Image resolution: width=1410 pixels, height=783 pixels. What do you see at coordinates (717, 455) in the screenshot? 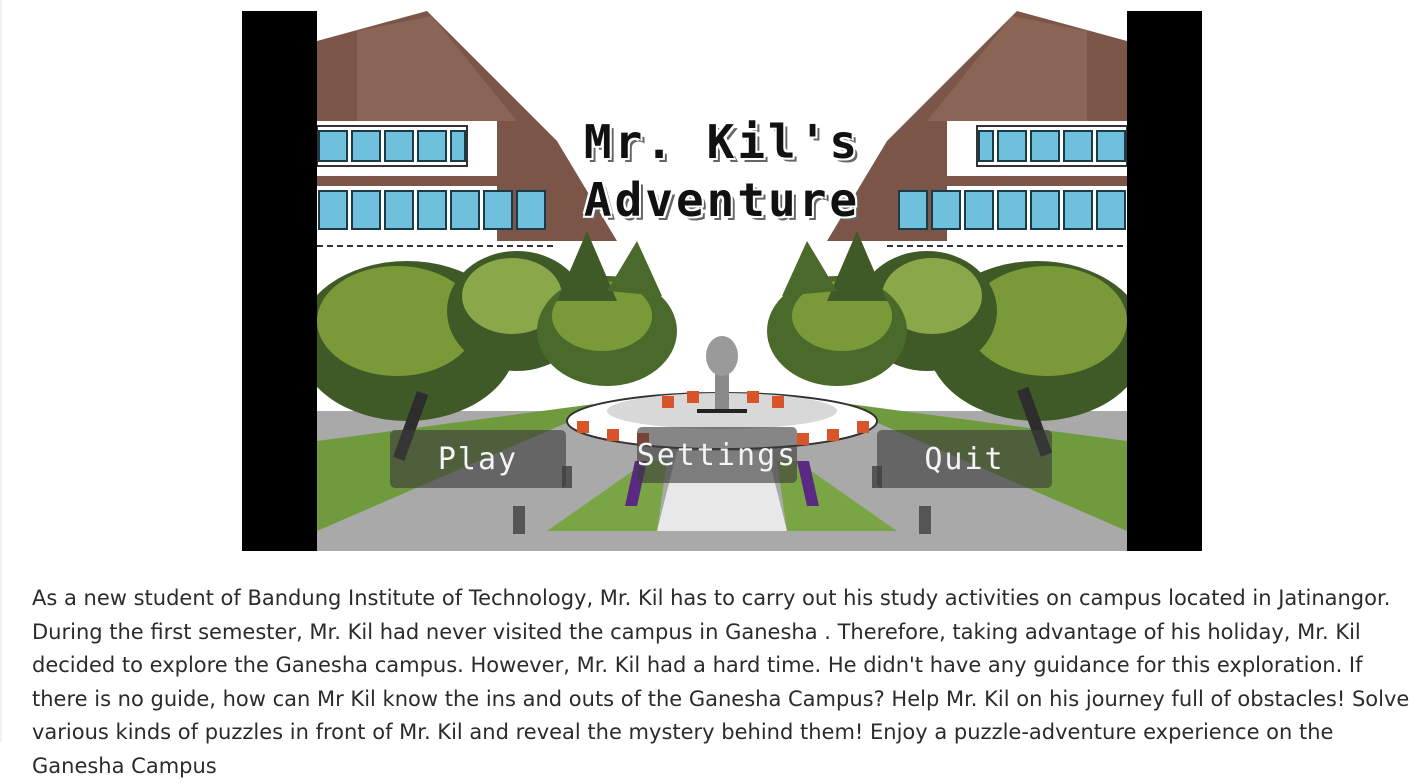
I see `settings-button: Settings` at bounding box center [717, 455].